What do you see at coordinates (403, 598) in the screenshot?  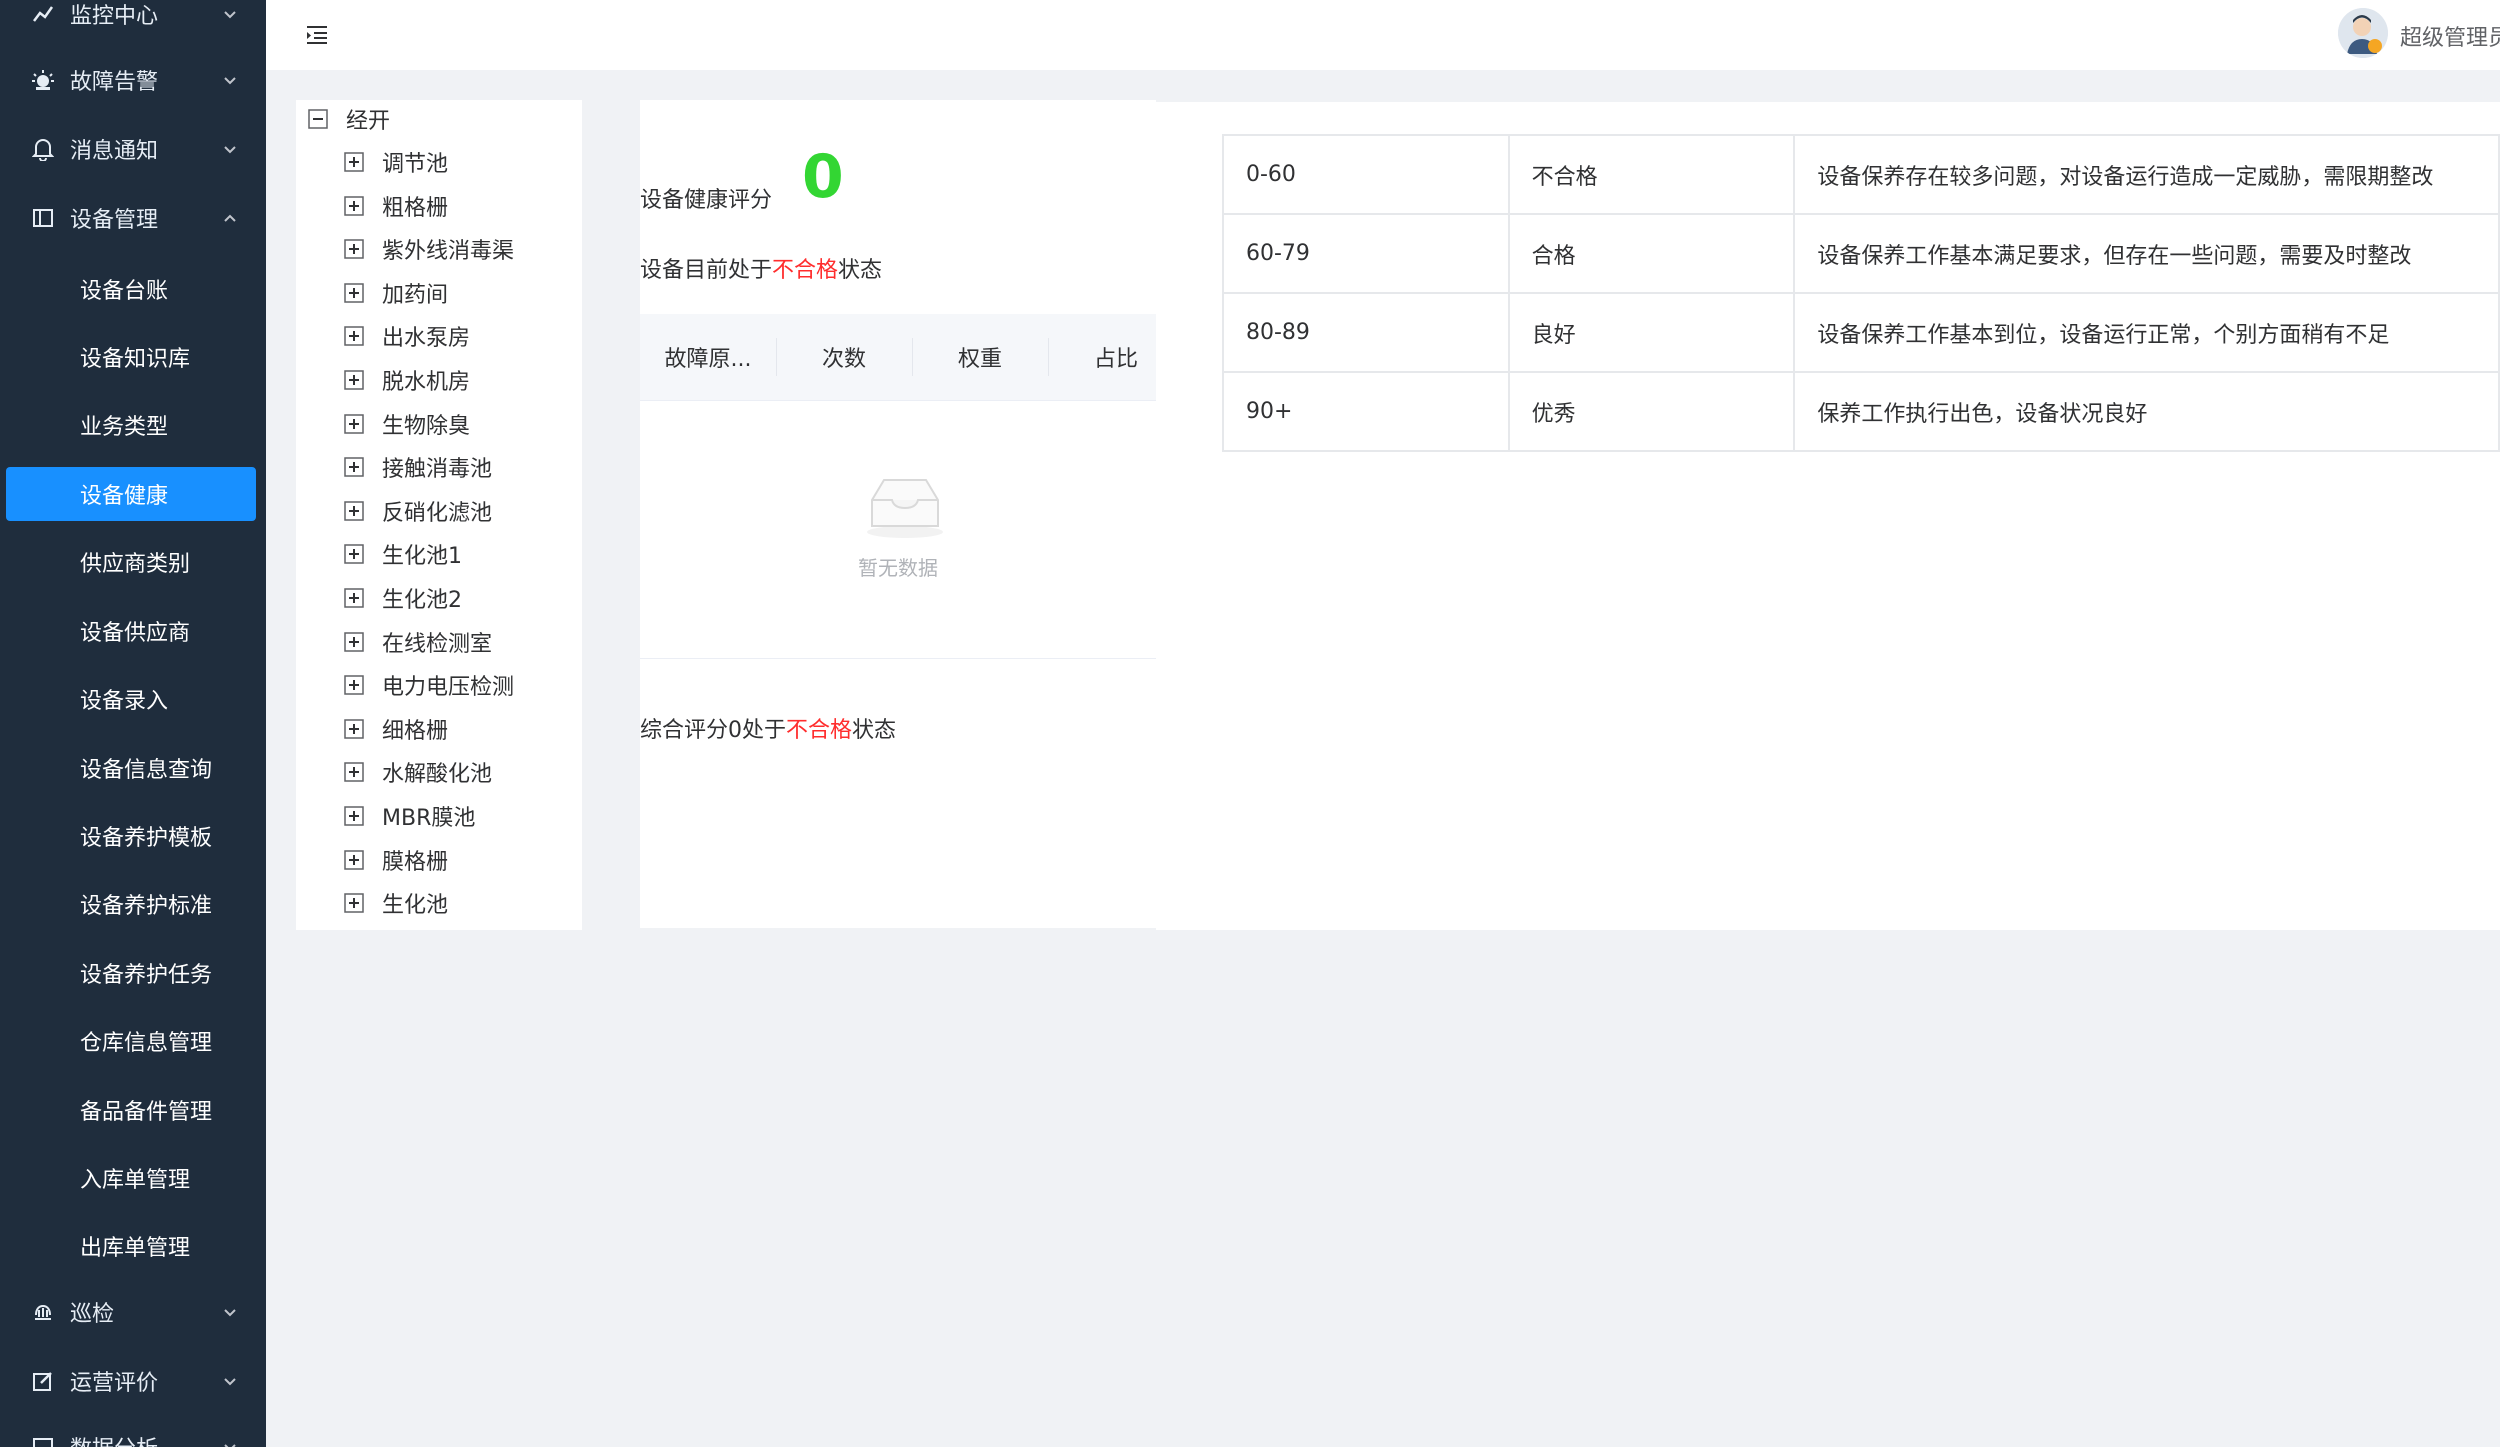 I see `tree-node: 生化池2` at bounding box center [403, 598].